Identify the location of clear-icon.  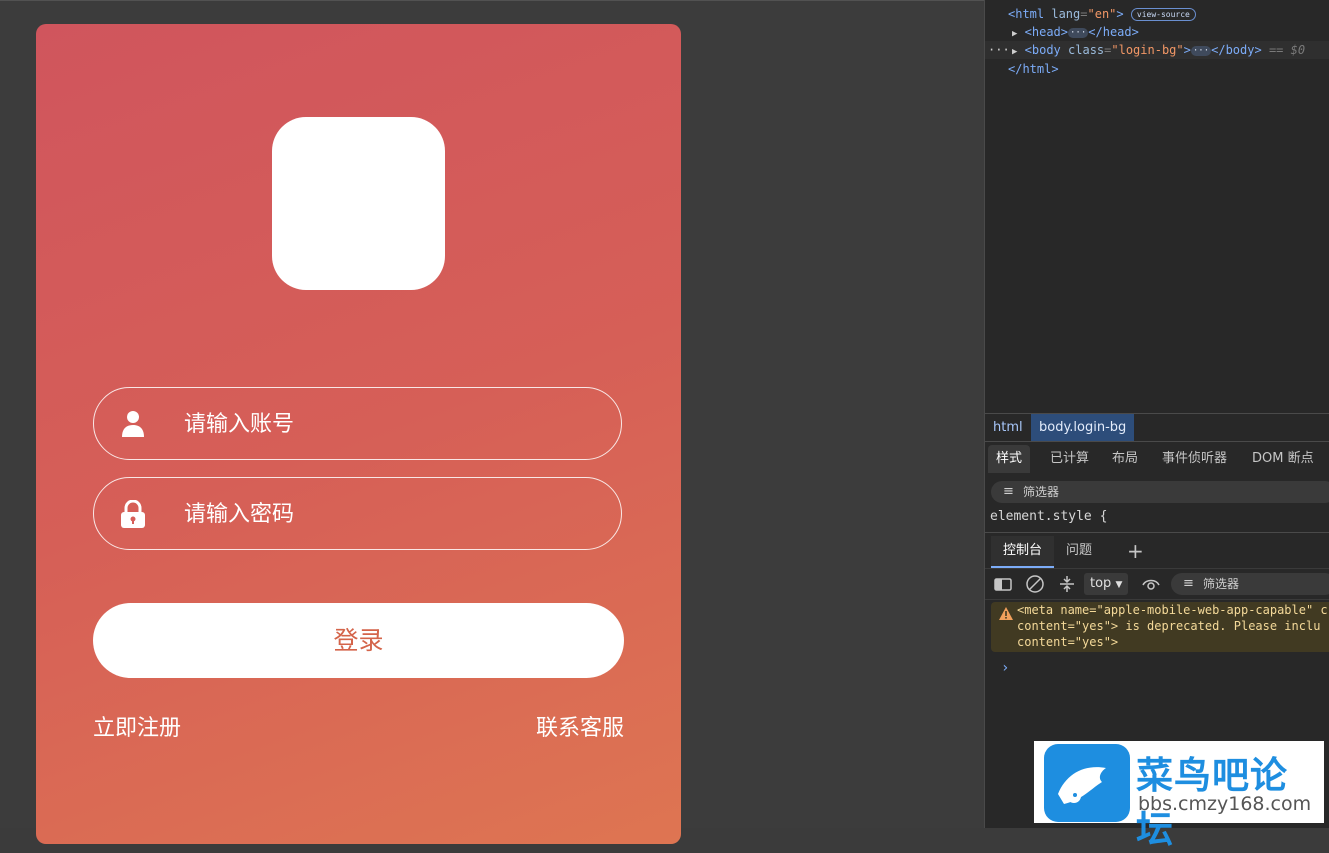
(1035, 584).